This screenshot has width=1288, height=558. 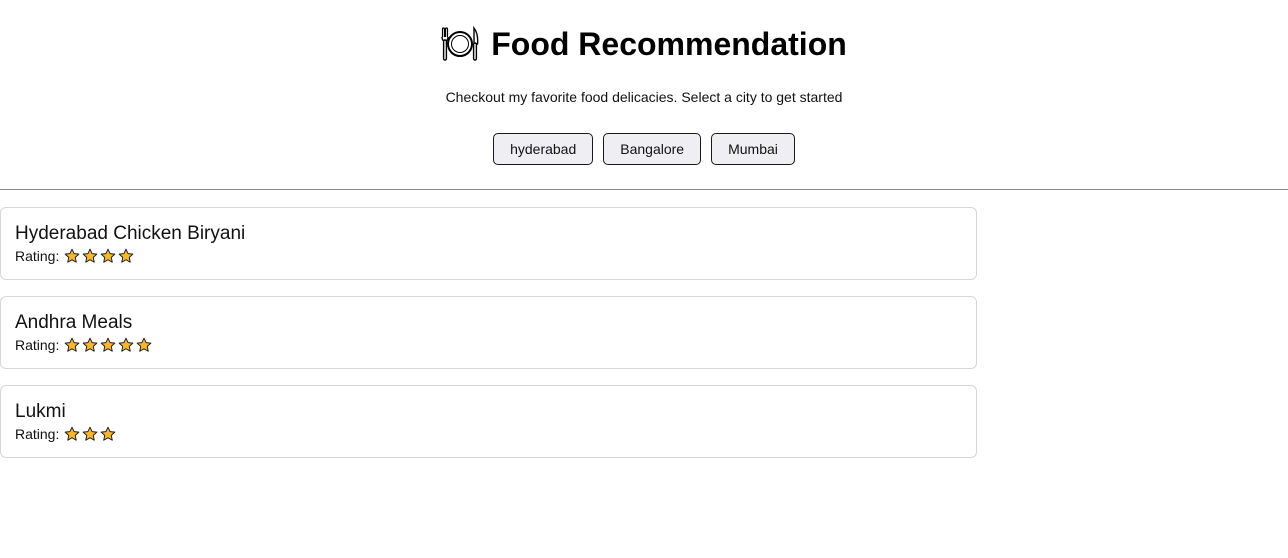 I want to click on city-selector: hyderabad Bangalore Mumbai, so click(x=644, y=149).